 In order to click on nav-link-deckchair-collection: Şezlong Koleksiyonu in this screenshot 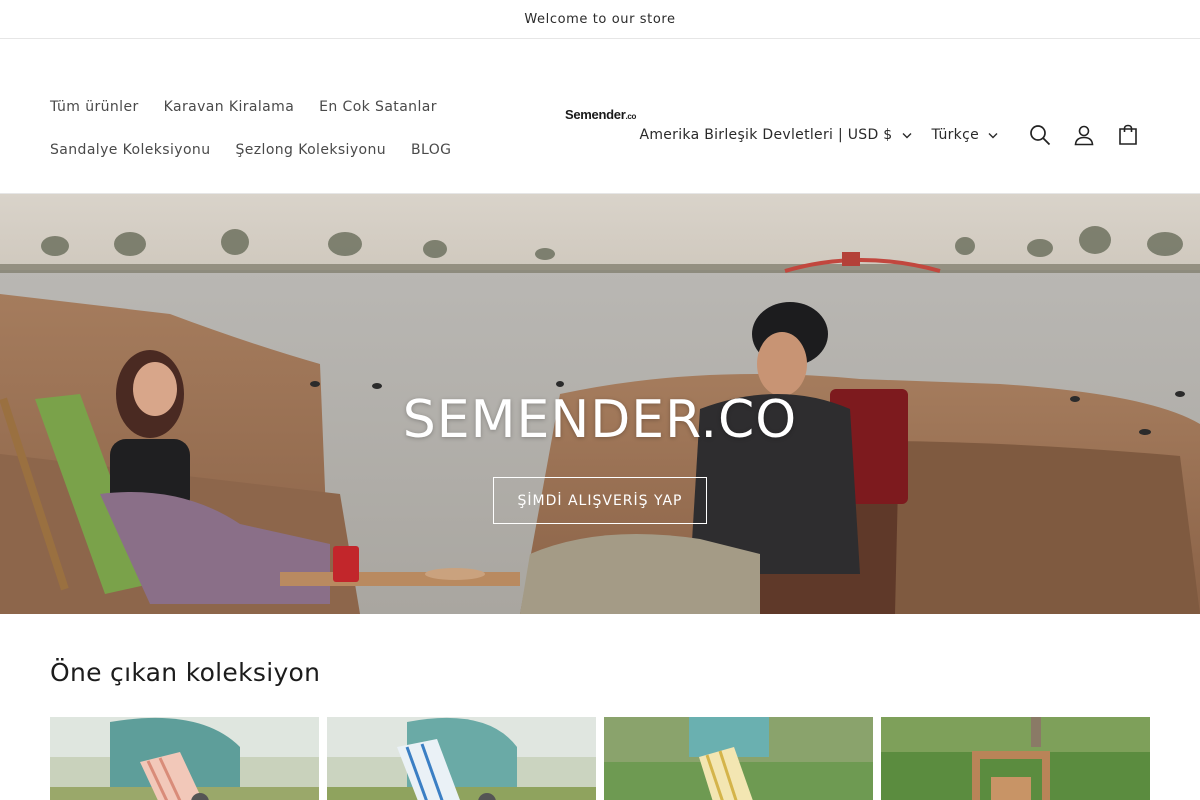, I will do `click(310, 150)`.